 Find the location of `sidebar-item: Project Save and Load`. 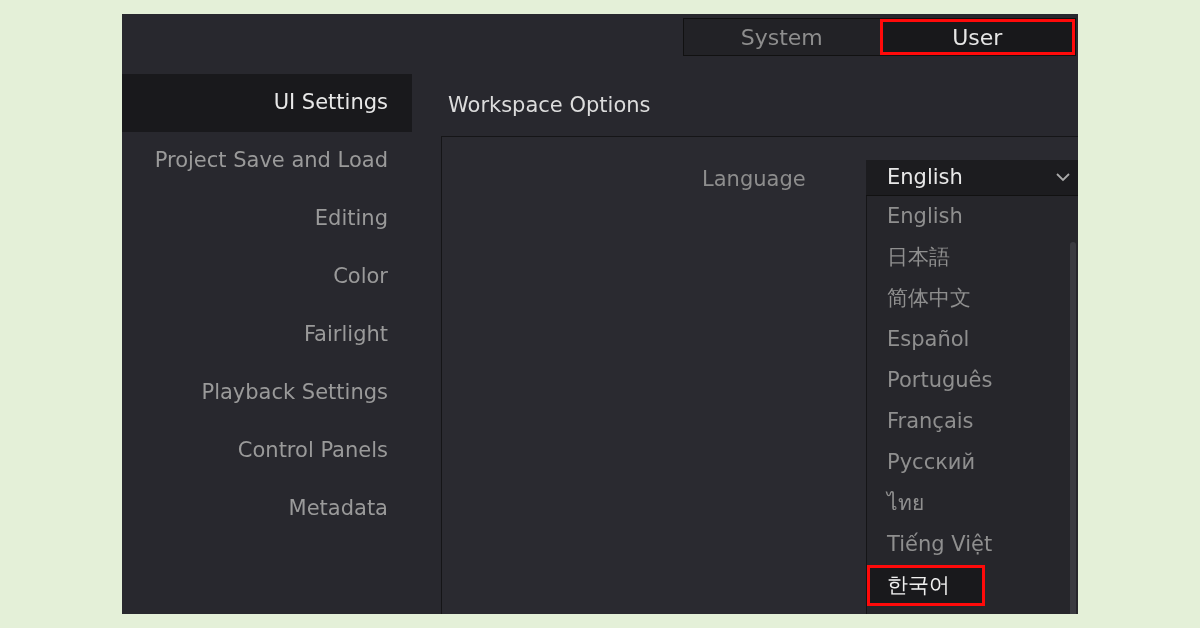

sidebar-item: Project Save and Load is located at coordinates (267, 161).